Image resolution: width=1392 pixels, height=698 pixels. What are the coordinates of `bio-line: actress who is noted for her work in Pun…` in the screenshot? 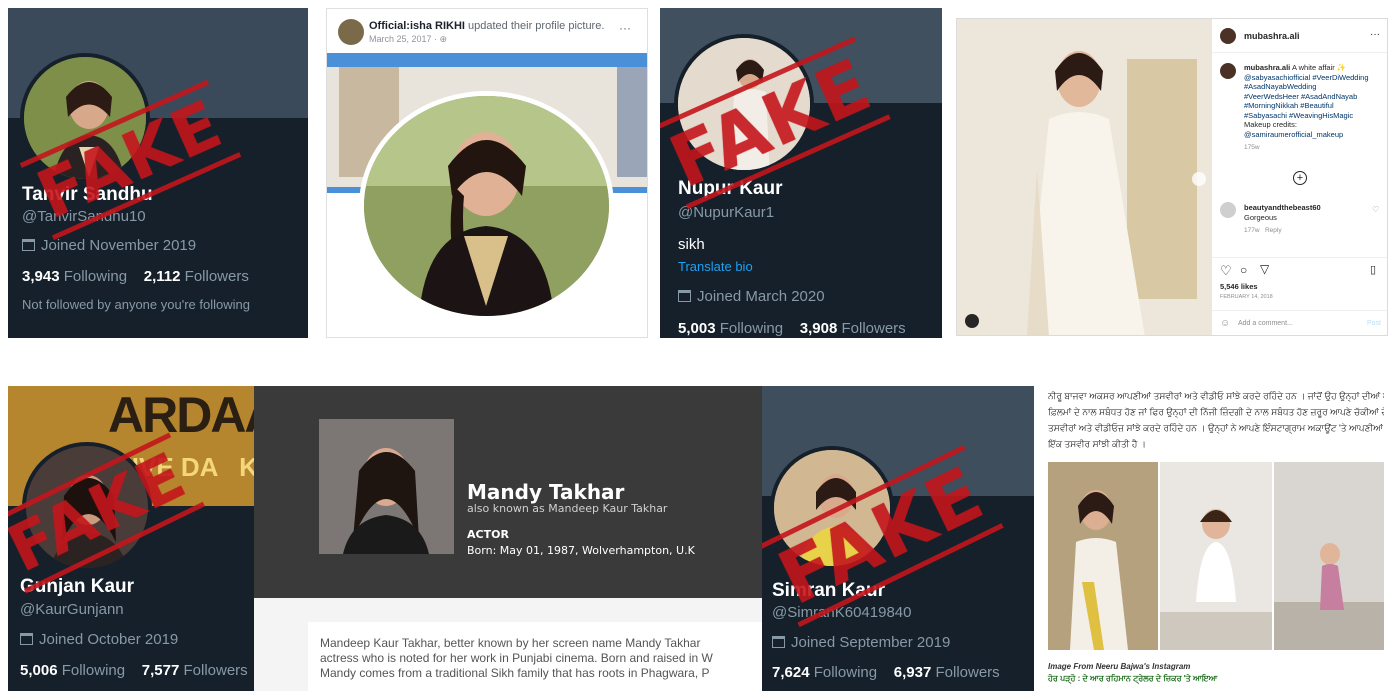 It's located at (516, 658).